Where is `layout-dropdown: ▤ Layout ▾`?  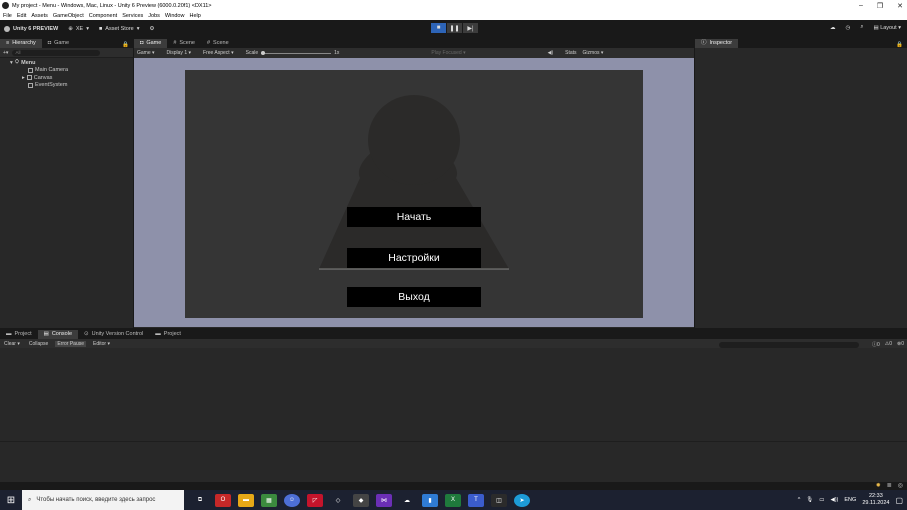 layout-dropdown: ▤ Layout ▾ is located at coordinates (887, 28).